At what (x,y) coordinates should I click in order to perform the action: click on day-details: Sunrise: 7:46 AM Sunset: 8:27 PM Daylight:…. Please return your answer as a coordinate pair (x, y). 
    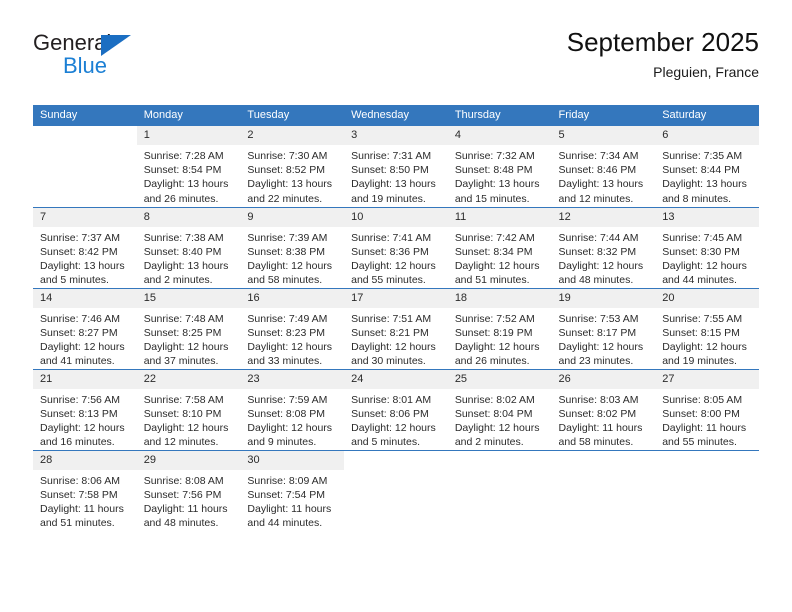
    Looking at the image, I should click on (85, 338).